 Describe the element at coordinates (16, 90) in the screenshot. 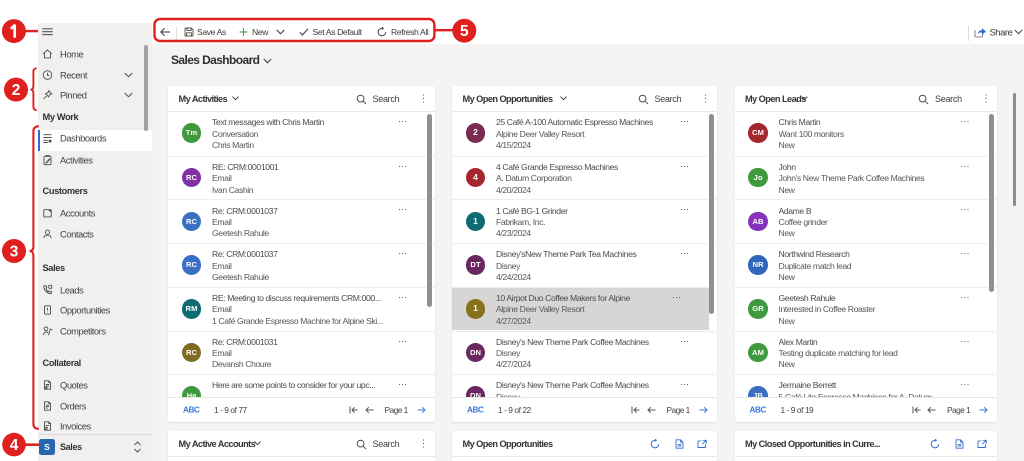

I see `svg-text: 2` at that location.